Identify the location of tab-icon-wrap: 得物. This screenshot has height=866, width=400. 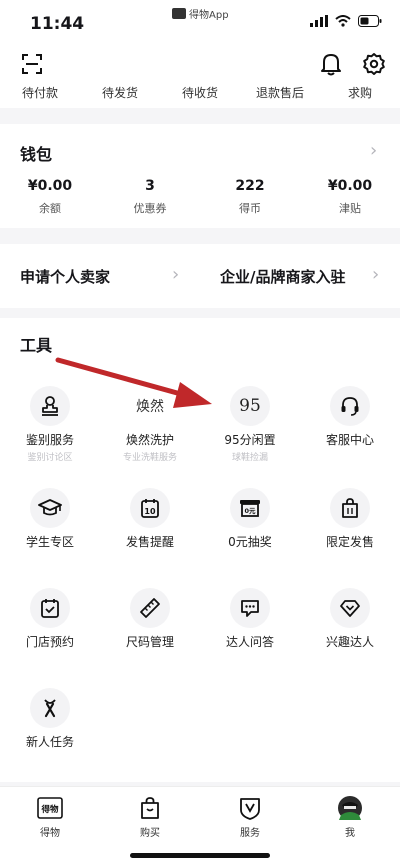
(50, 808).